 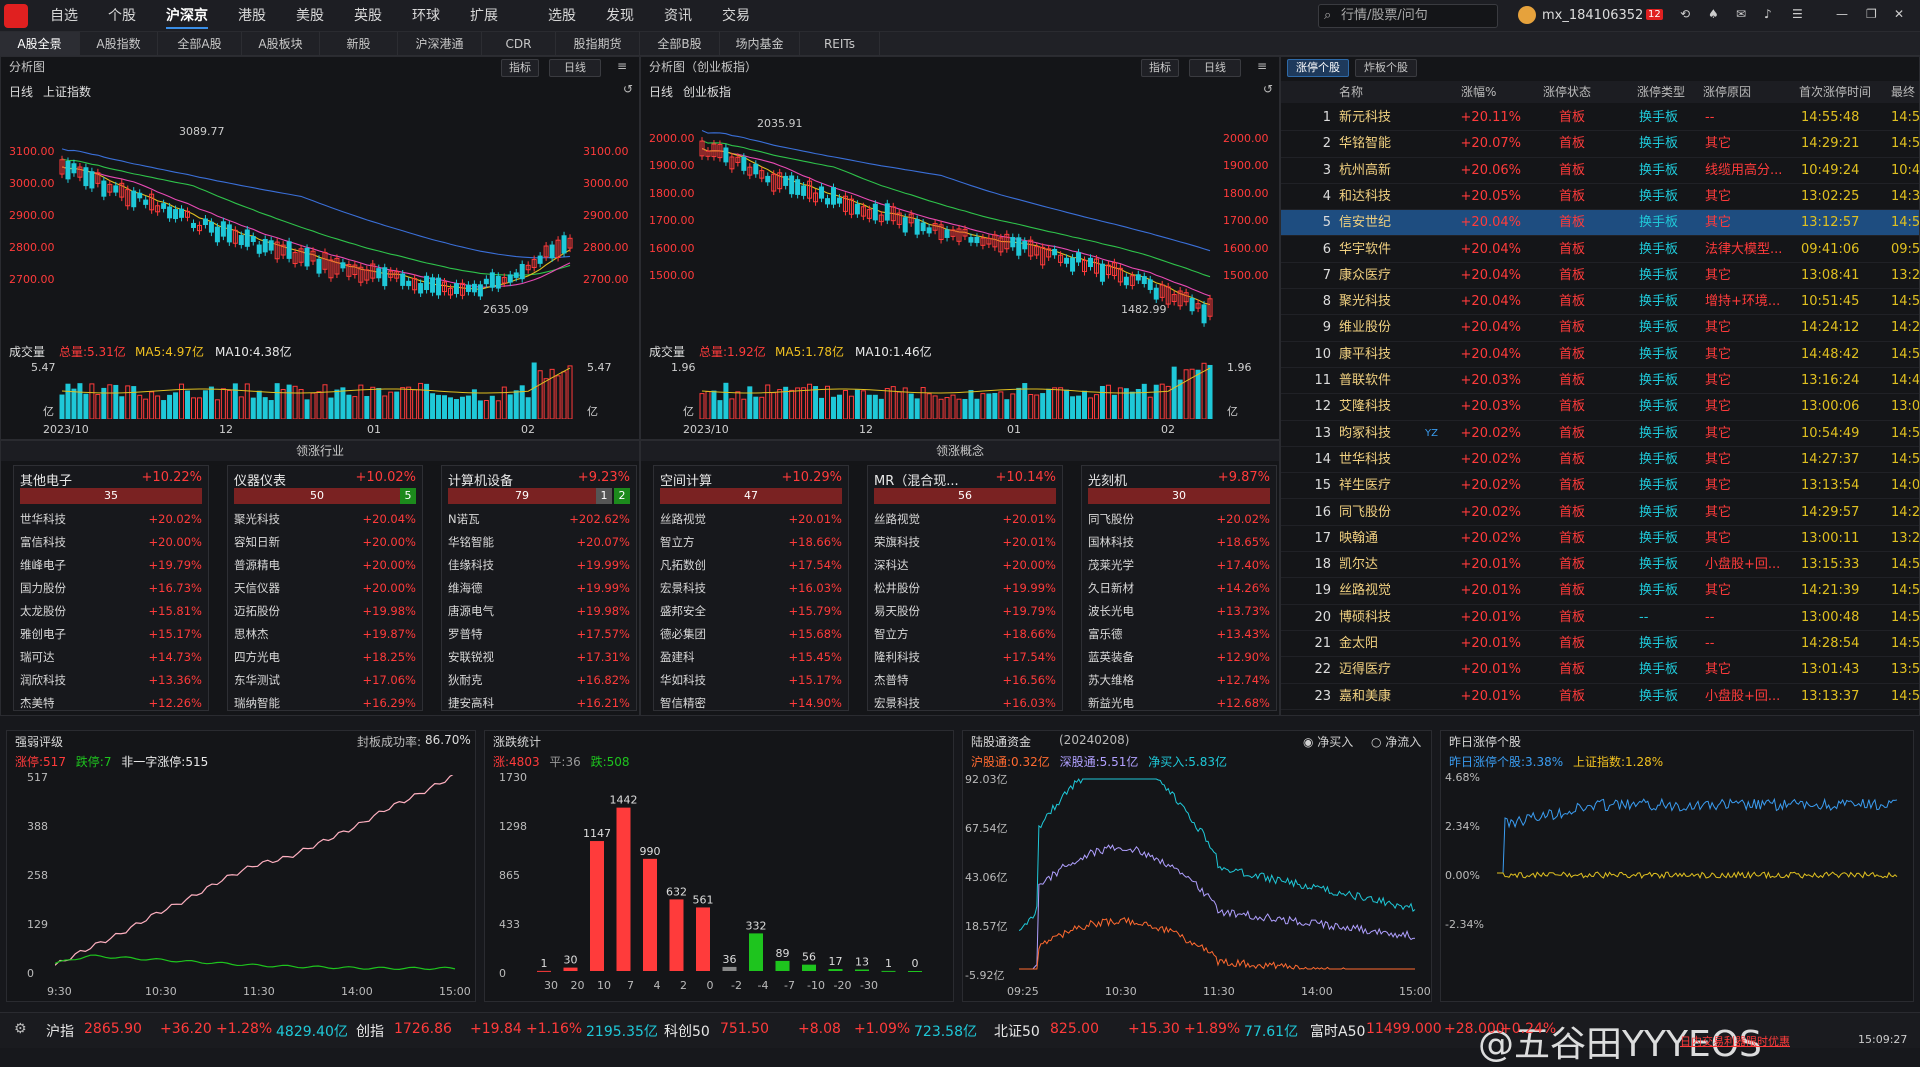 I want to click on col-pct: 涨幅%, so click(x=1478, y=92).